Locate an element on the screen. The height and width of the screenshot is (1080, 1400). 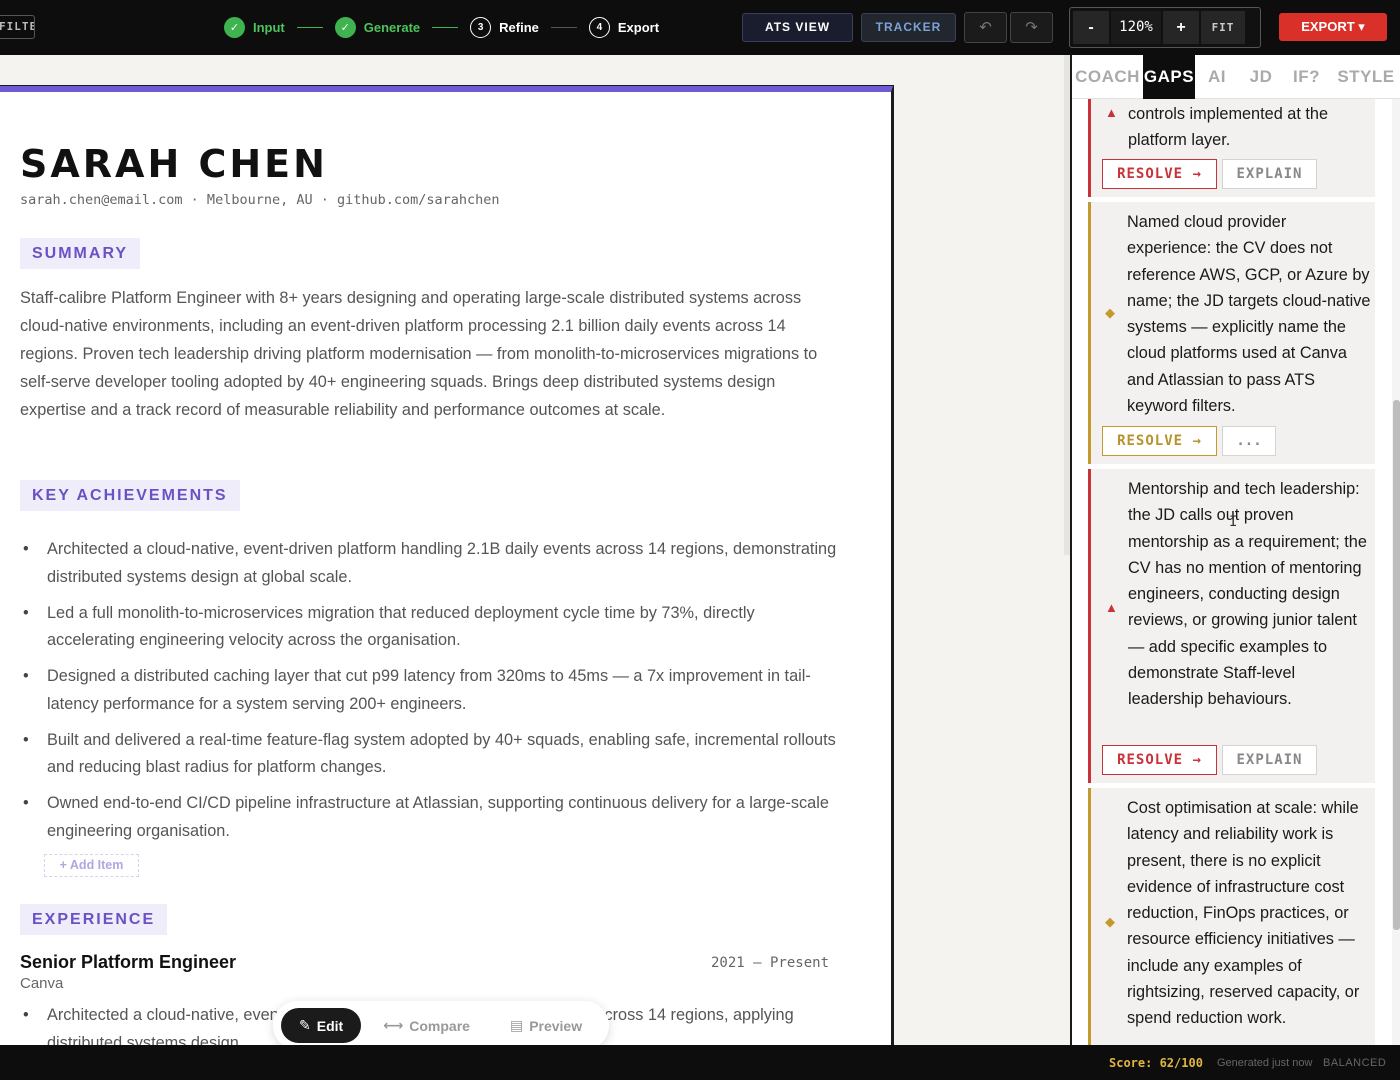
filter-button: FILTER is located at coordinates (17, 27).